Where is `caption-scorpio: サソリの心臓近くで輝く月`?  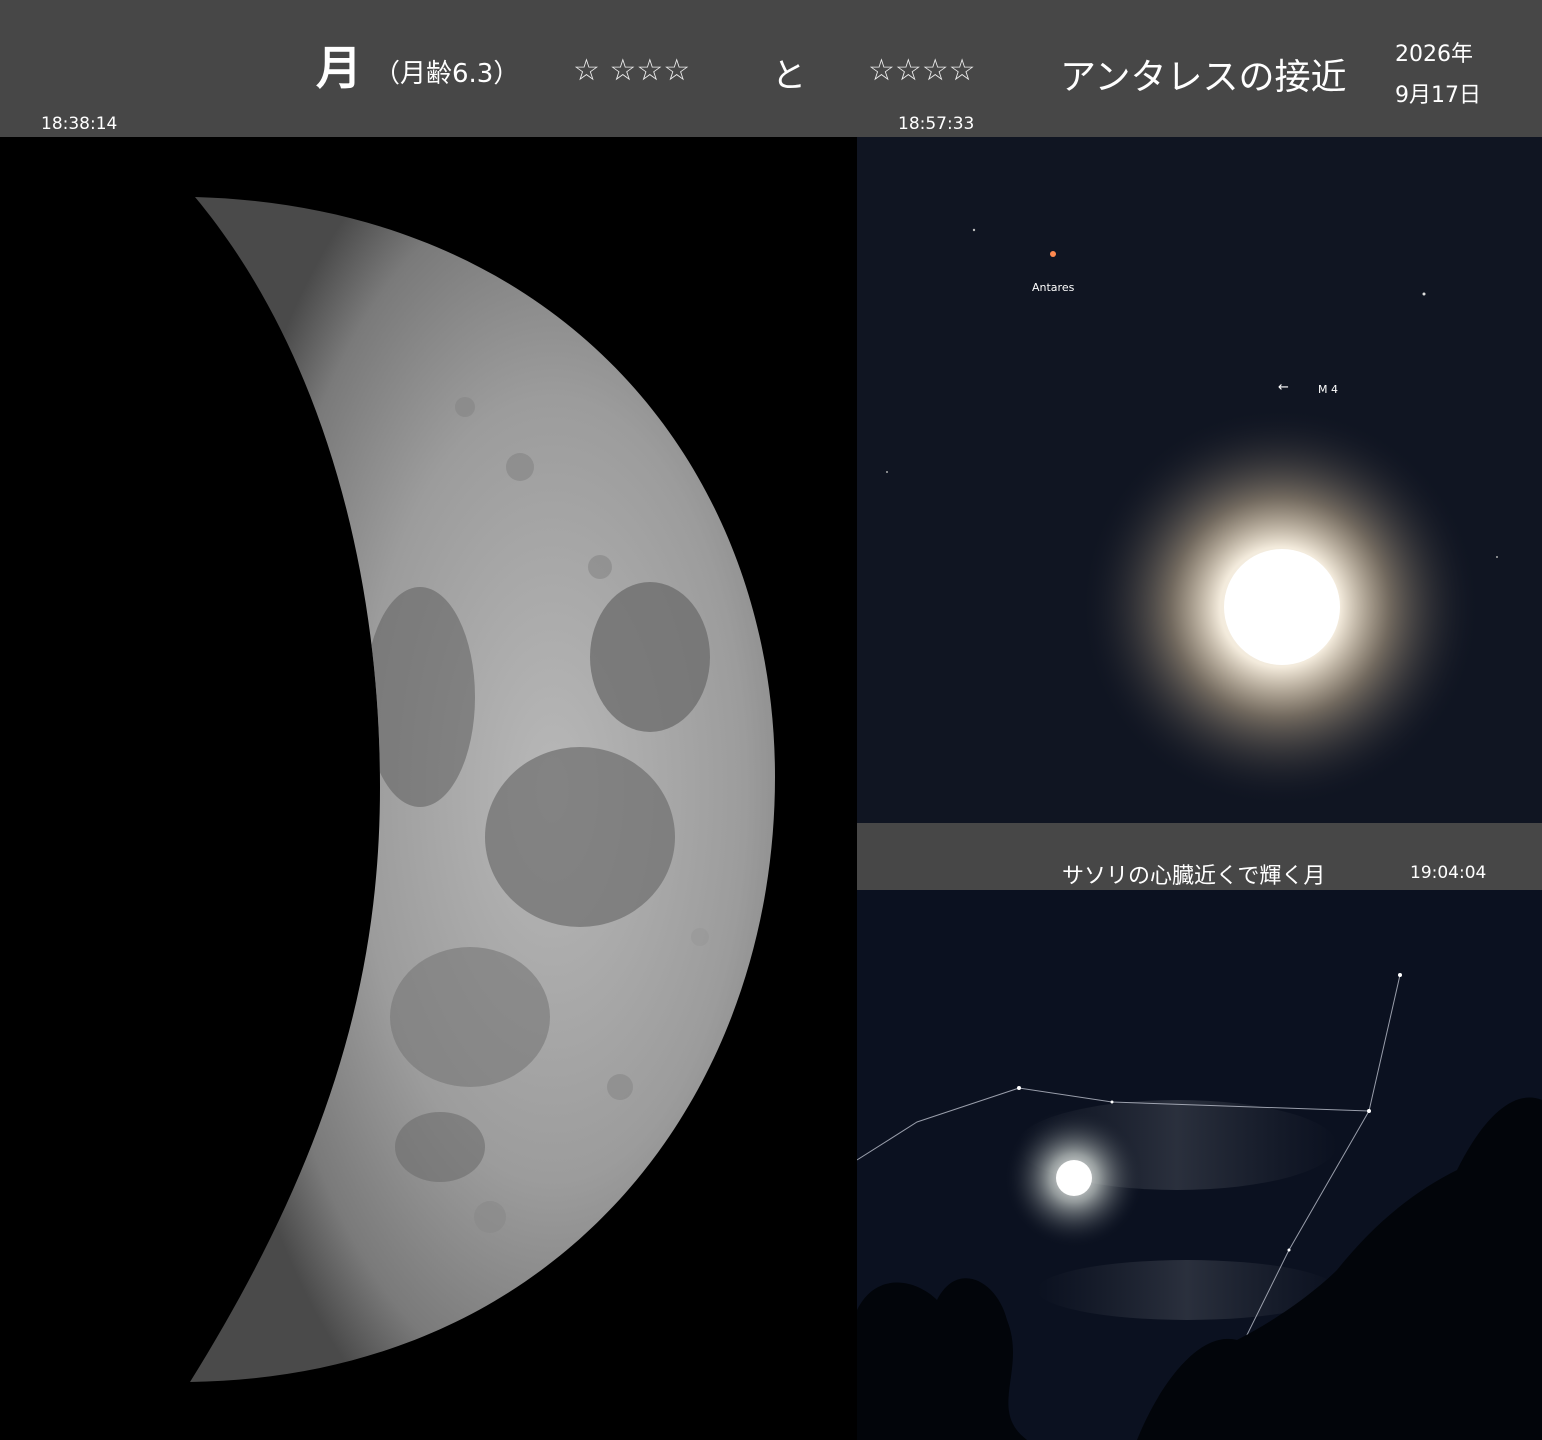
caption-scorpio: サソリの心臓近くで輝く月 is located at coordinates (1194, 876).